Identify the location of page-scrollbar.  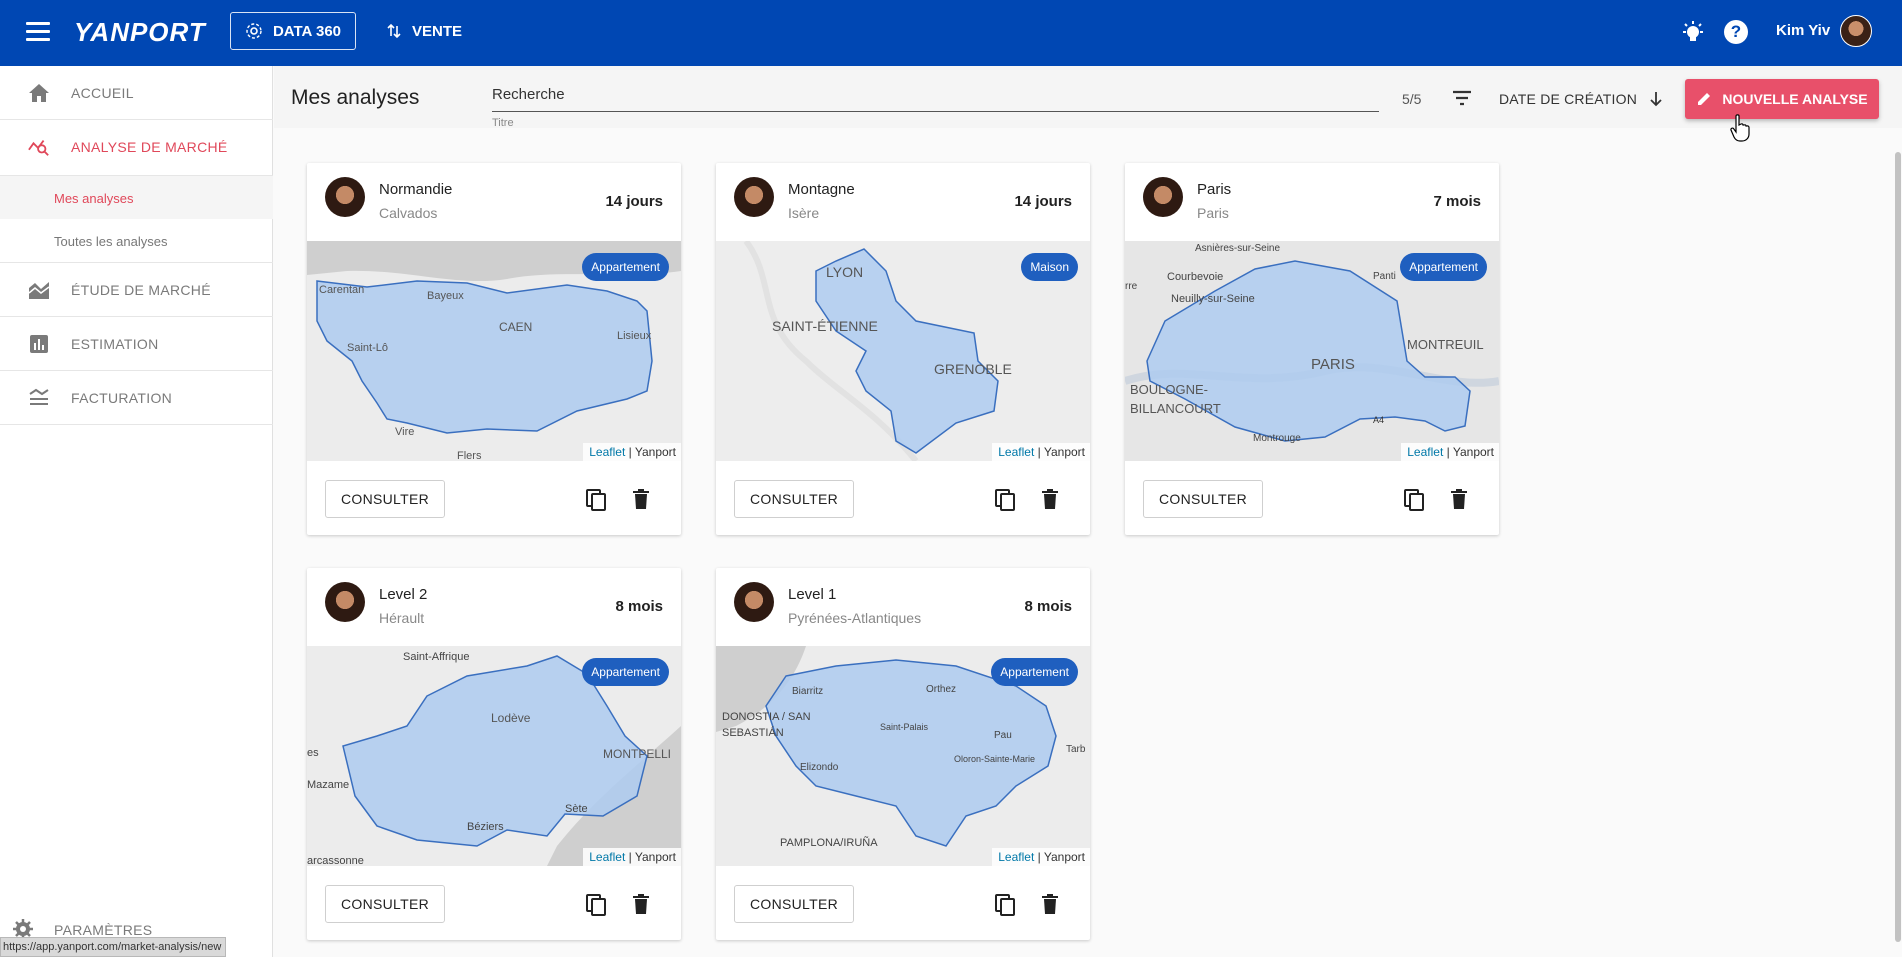
(1897, 548).